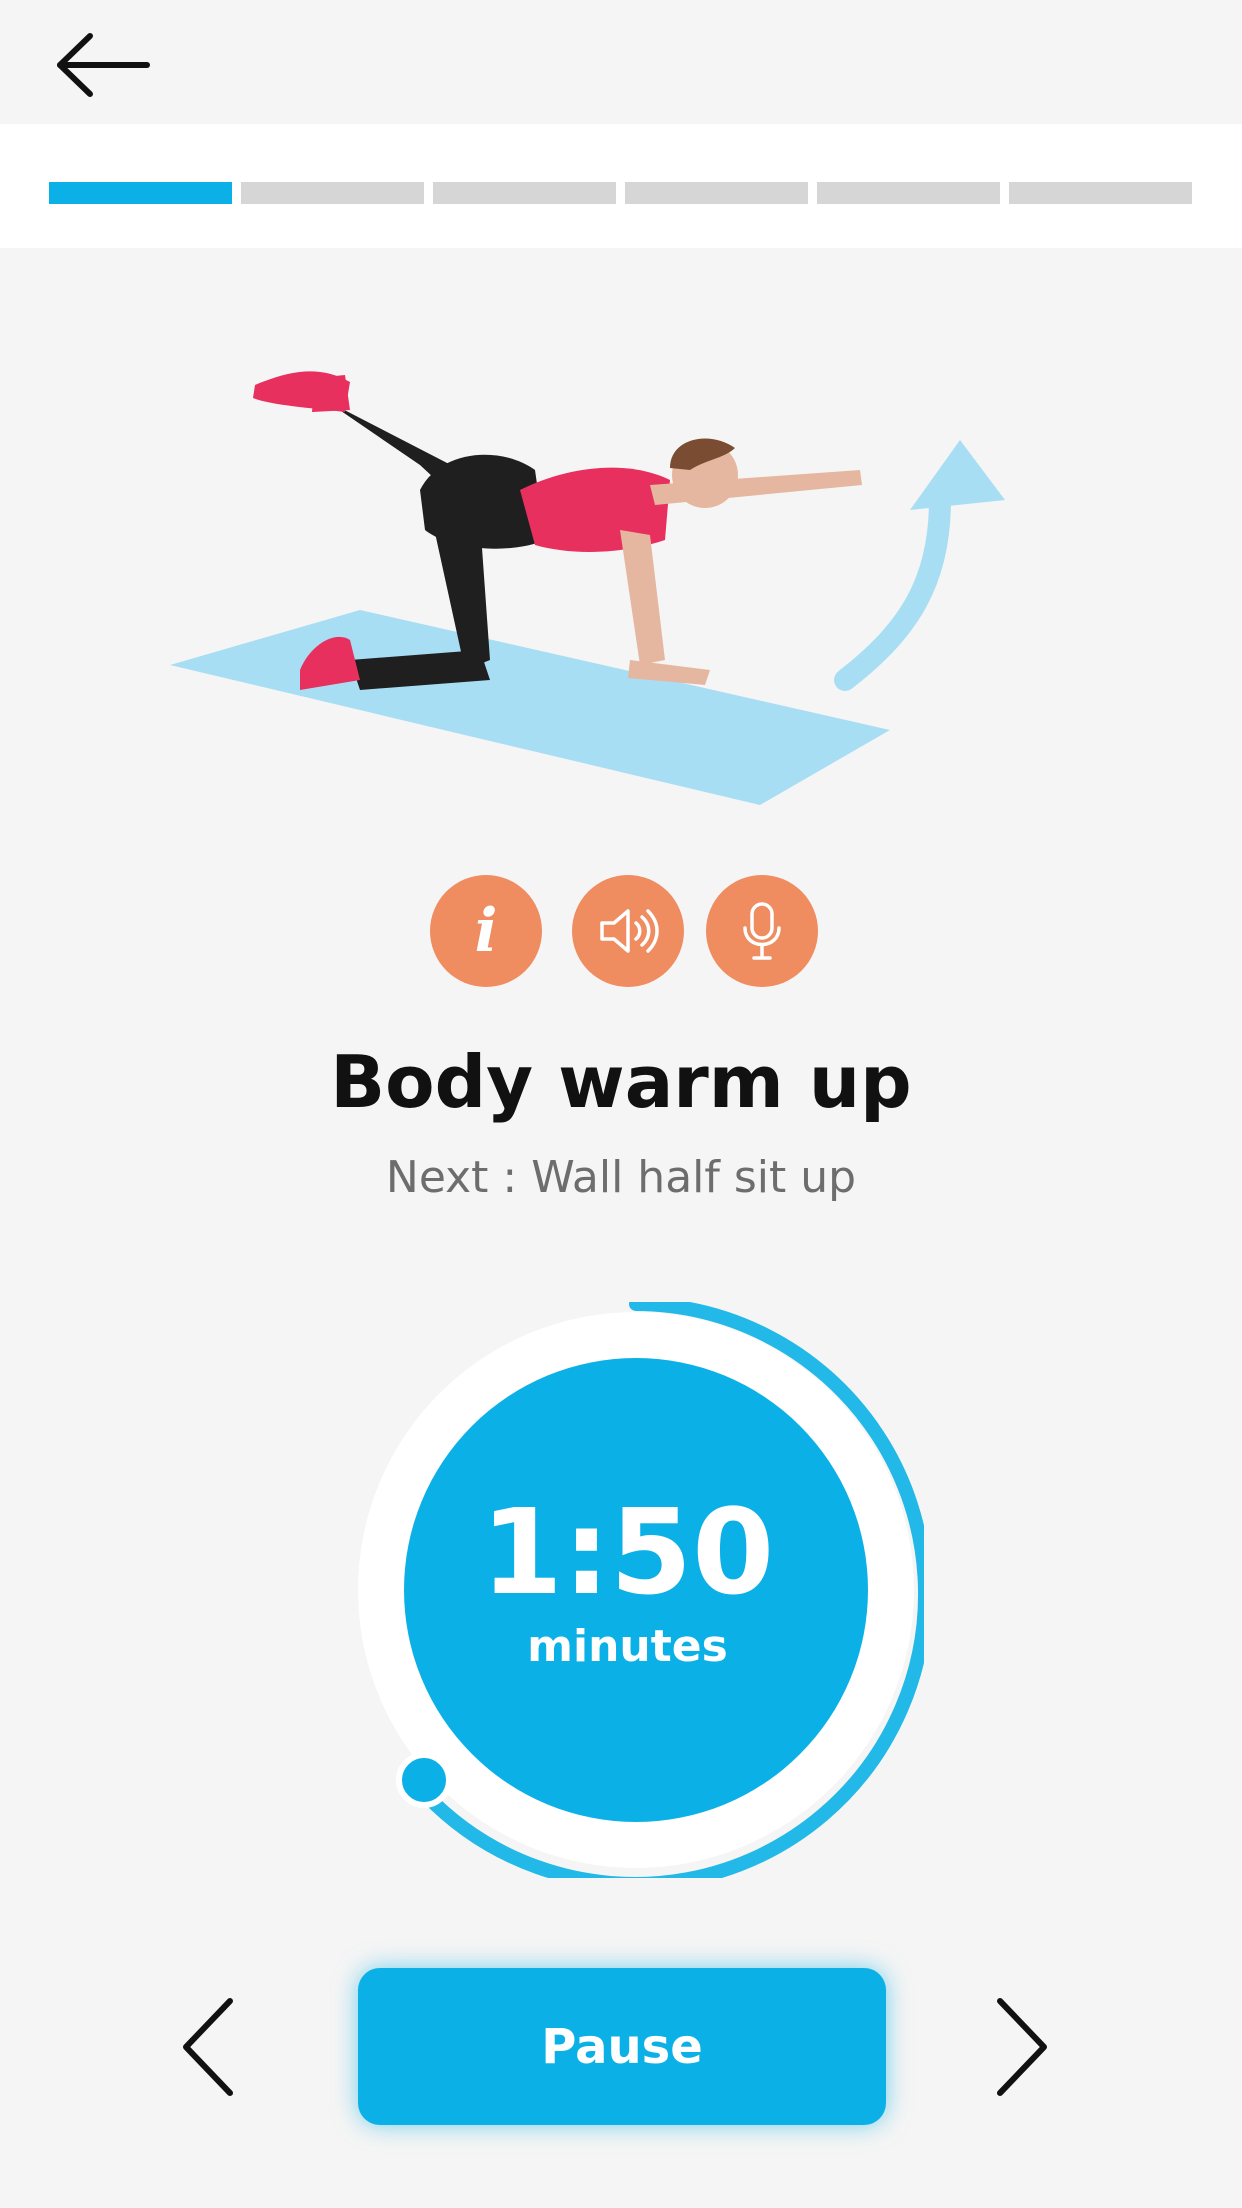 The height and width of the screenshot is (2208, 1242). I want to click on chevron-right-icon, so click(1022, 2047).